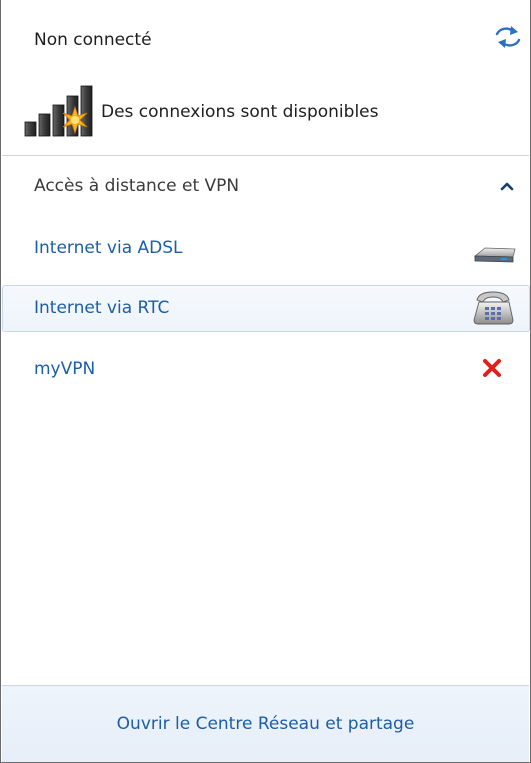 The width and height of the screenshot is (531, 763). What do you see at coordinates (492, 368) in the screenshot?
I see `error-x-icon` at bounding box center [492, 368].